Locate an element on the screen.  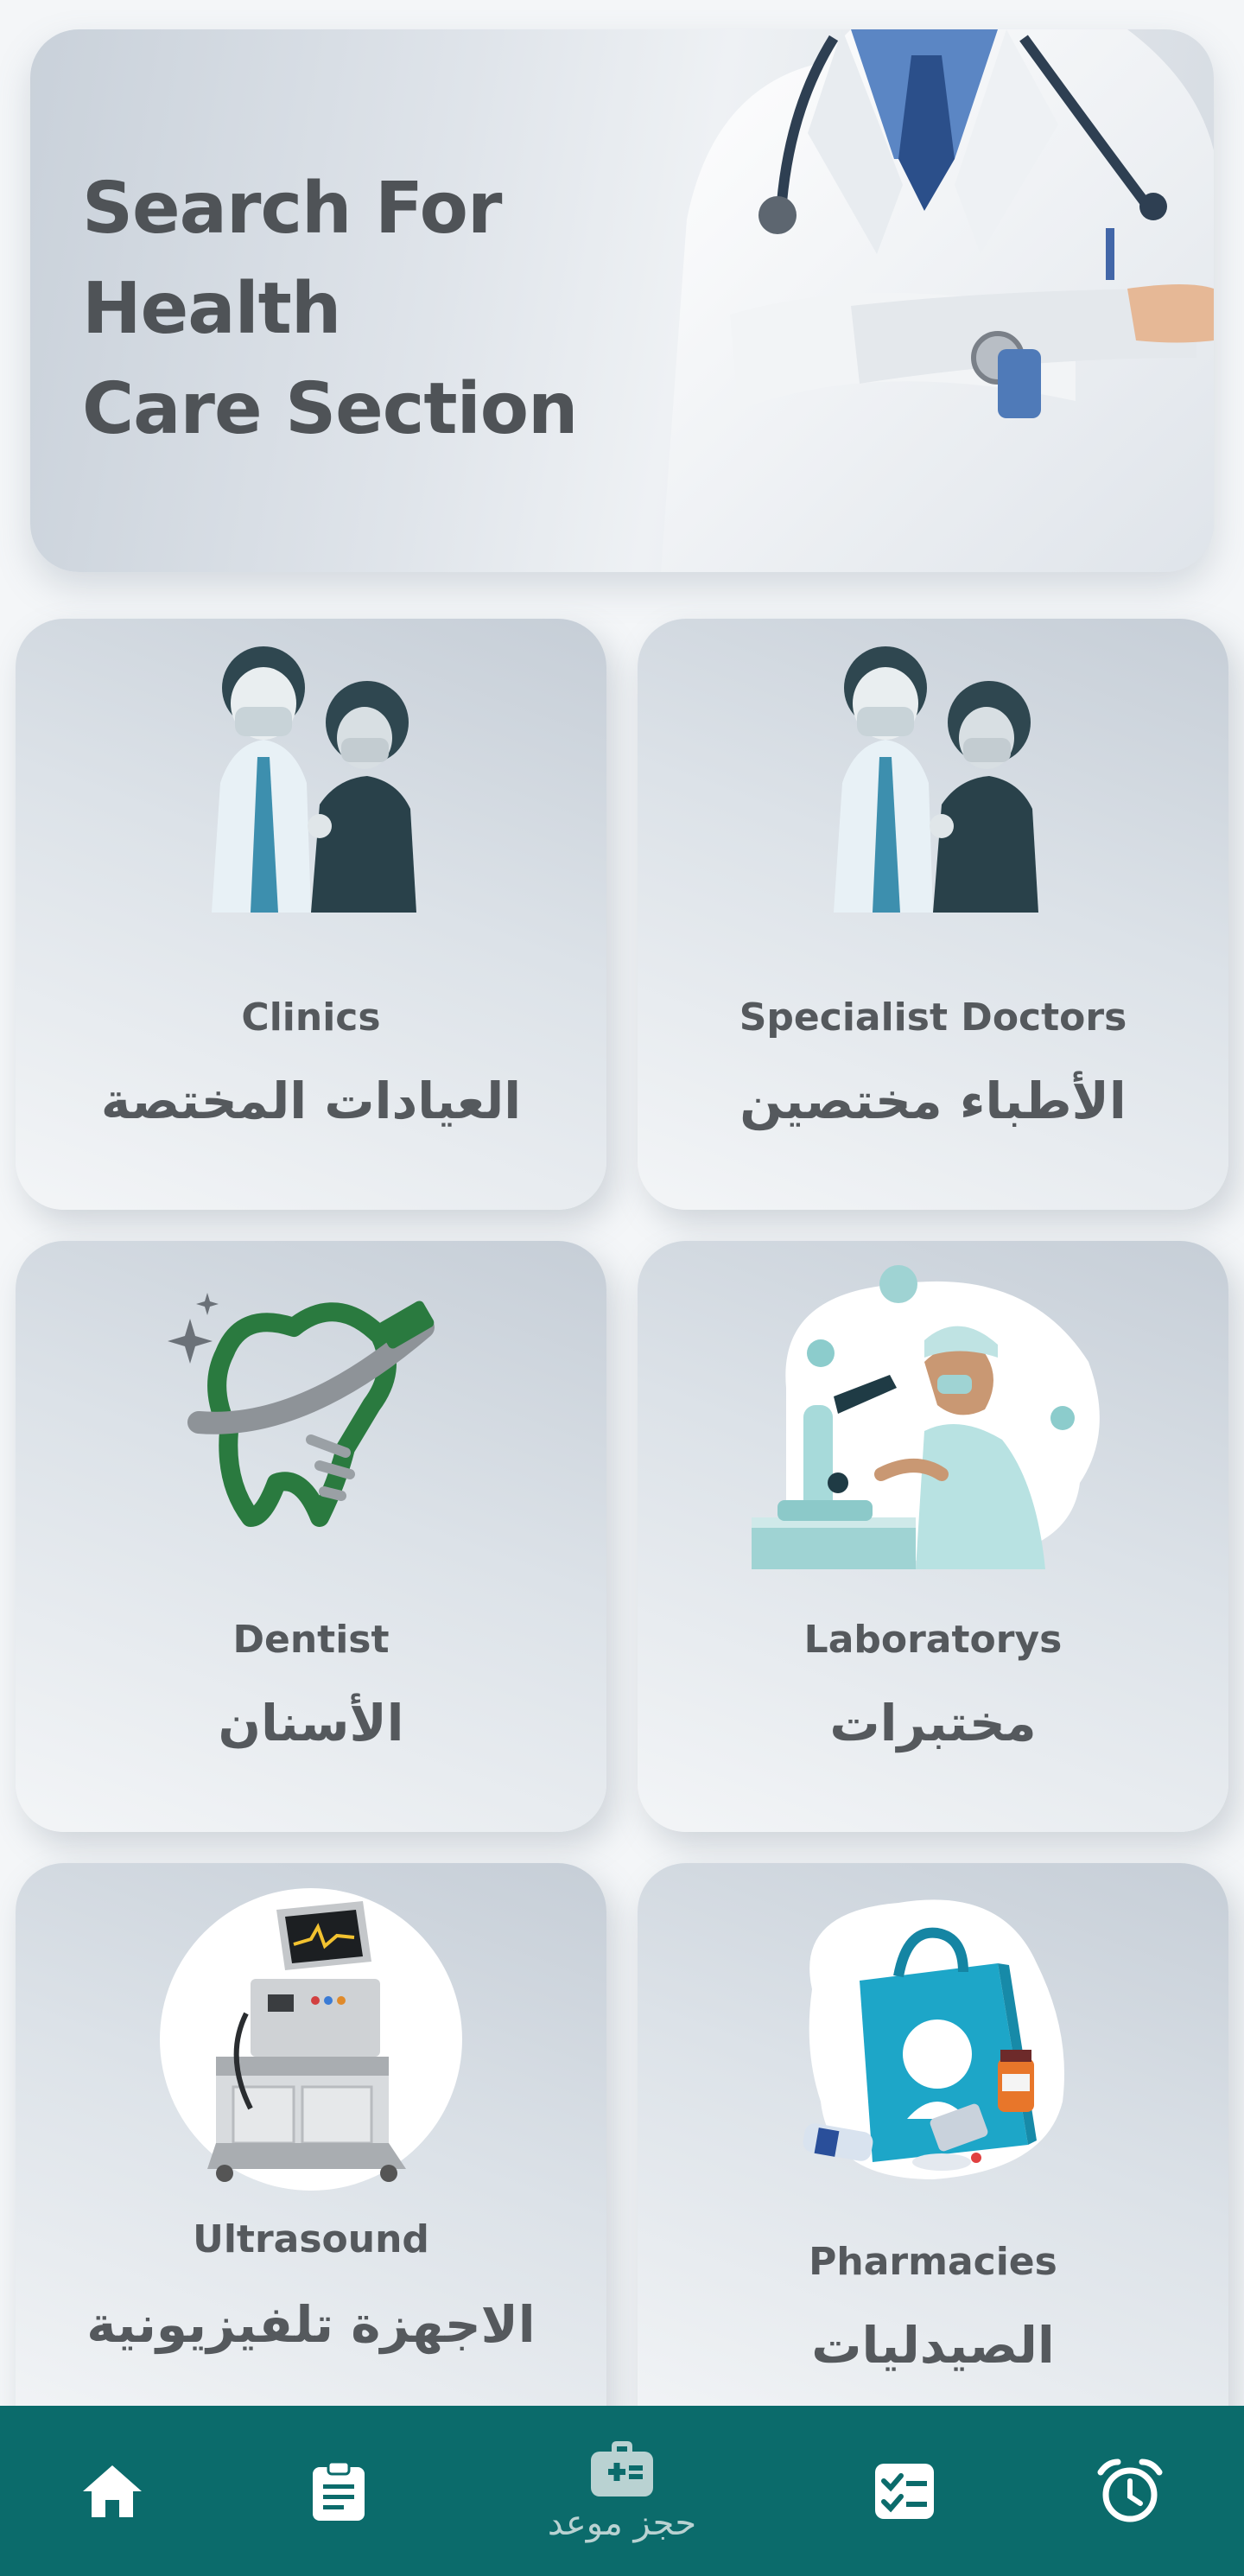
card-title-ar: الاجهزة تلفيزيونية is located at coordinates (311, 2325).